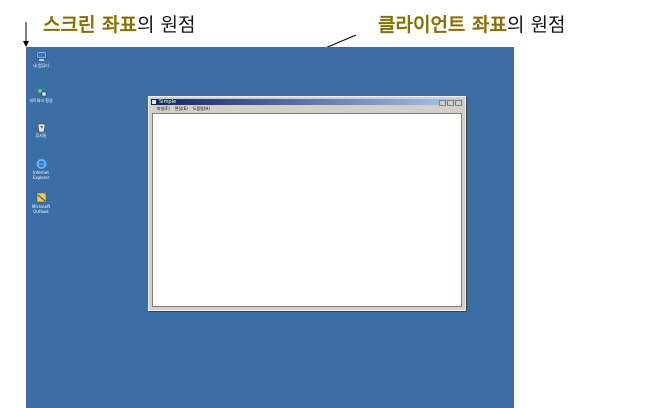  What do you see at coordinates (41, 100) in the screenshot?
I see `desktop-icon-label: 네트워크 환경` at bounding box center [41, 100].